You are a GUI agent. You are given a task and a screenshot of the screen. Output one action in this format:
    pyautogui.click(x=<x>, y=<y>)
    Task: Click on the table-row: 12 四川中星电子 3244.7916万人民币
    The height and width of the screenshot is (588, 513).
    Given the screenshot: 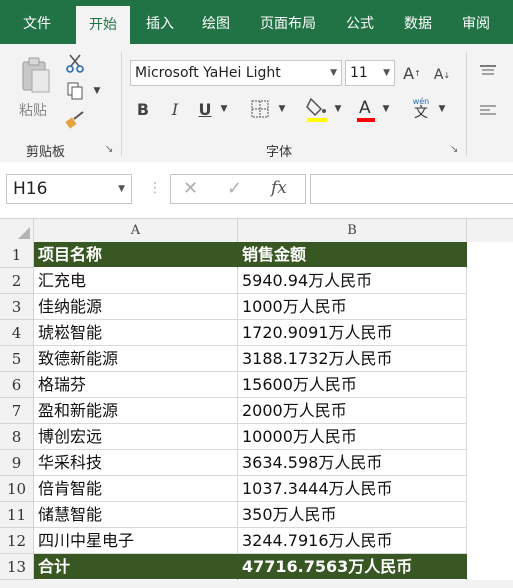 What is the action you would take?
    pyautogui.click(x=256, y=541)
    